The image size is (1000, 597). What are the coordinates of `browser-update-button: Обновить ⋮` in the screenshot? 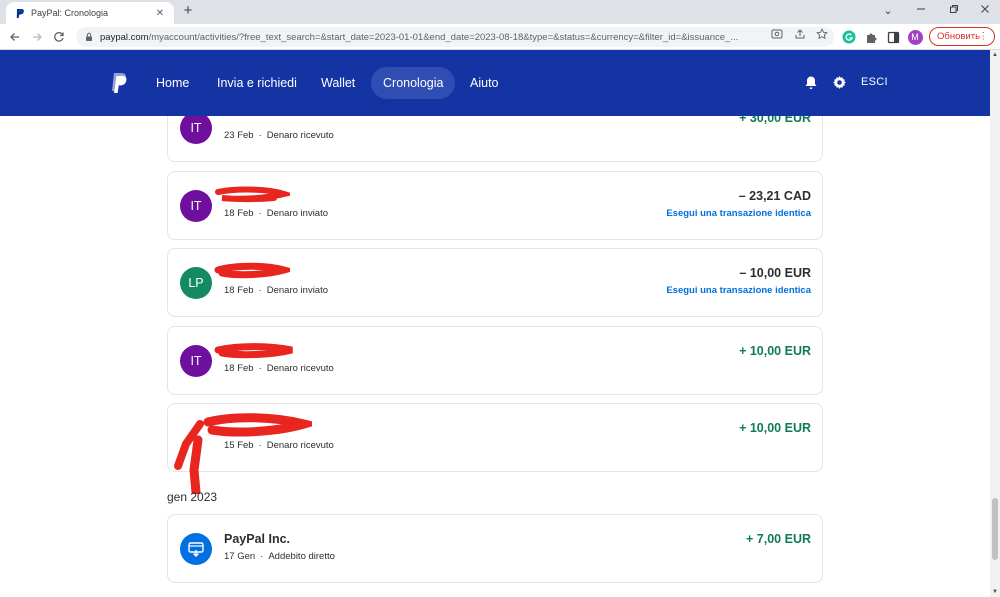 It's located at (962, 36).